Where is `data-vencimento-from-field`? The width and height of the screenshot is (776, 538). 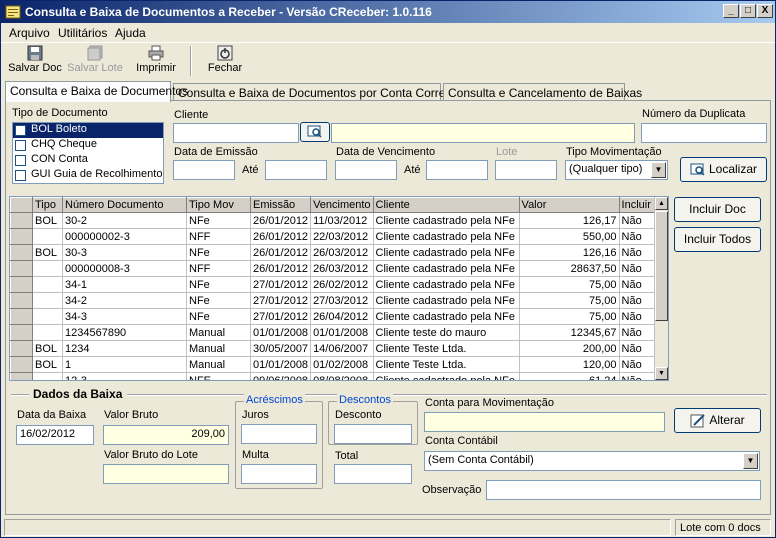 data-vencimento-from-field is located at coordinates (366, 170).